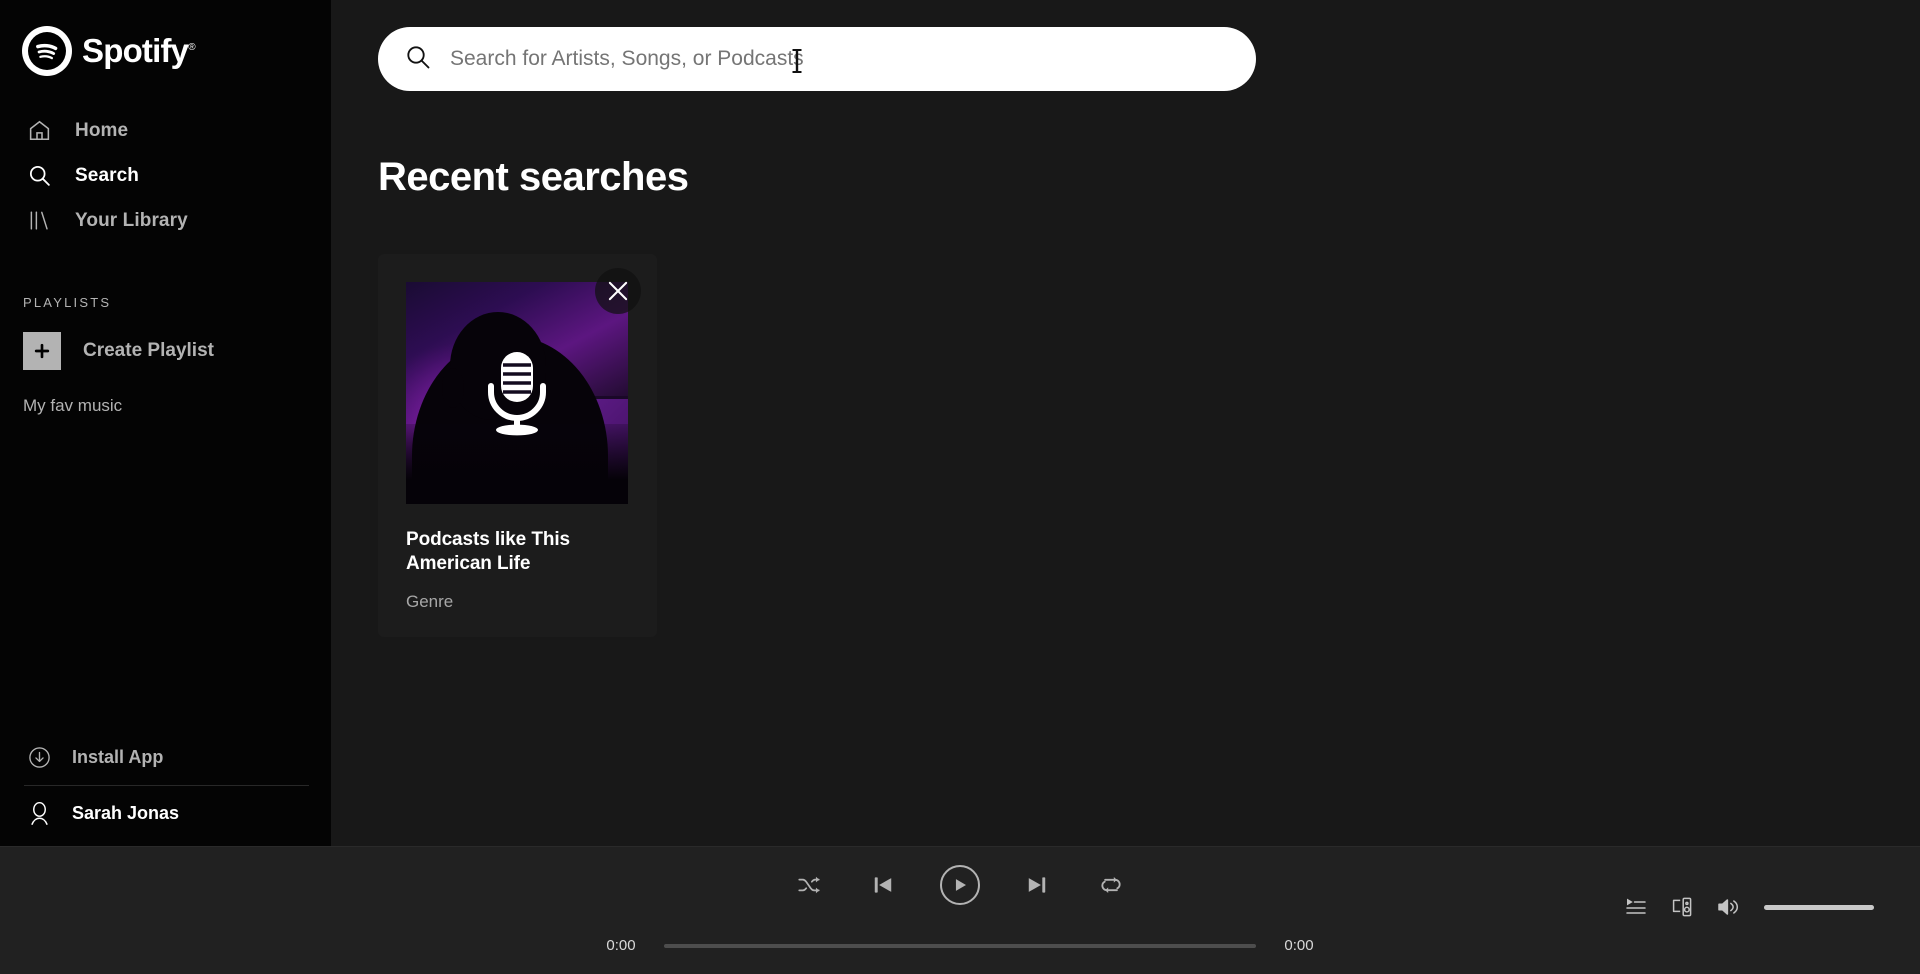 The width and height of the screenshot is (1920, 974). I want to click on user-profile-name: Sarah Jonas, so click(126, 812).